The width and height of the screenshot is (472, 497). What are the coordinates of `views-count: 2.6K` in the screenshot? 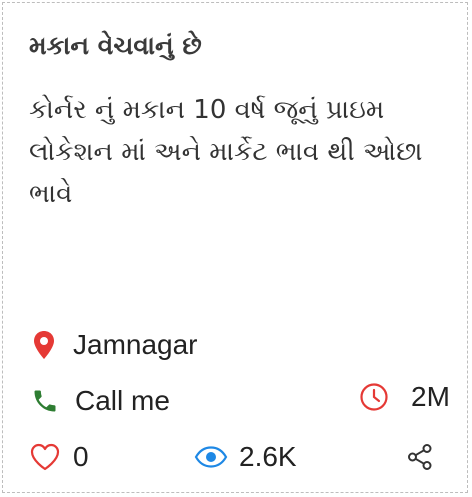 It's located at (268, 456).